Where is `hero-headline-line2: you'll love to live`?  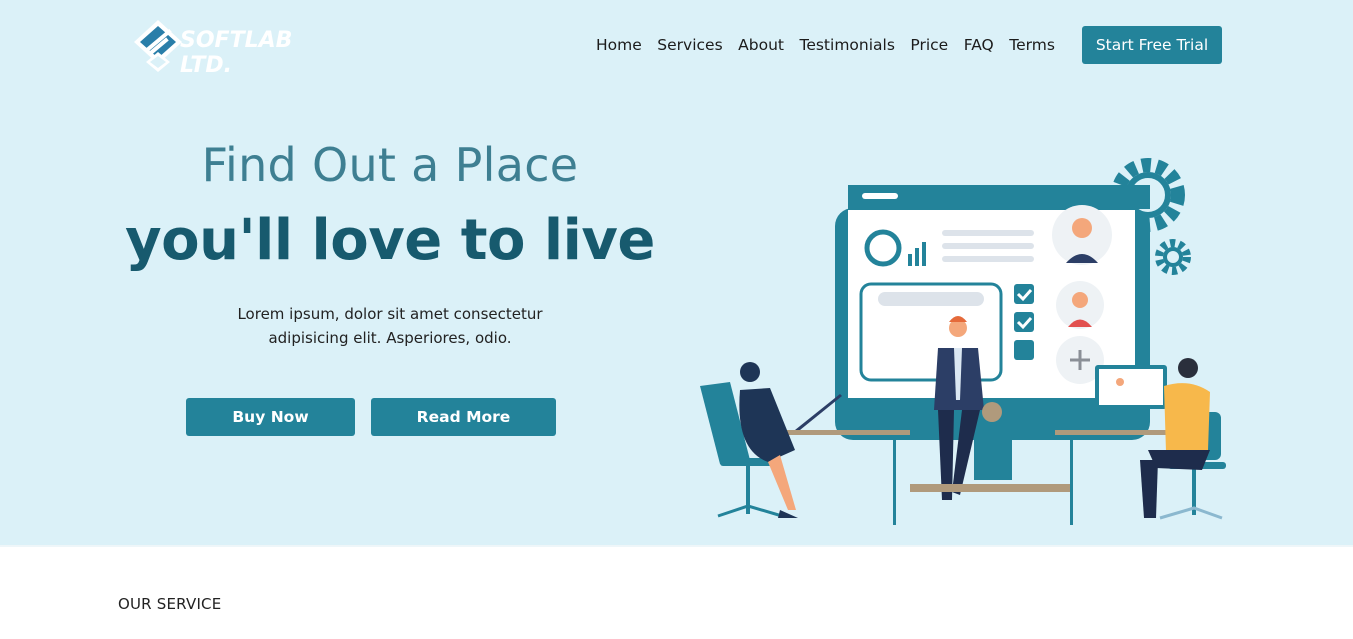 hero-headline-line2: you'll love to live is located at coordinates (390, 240).